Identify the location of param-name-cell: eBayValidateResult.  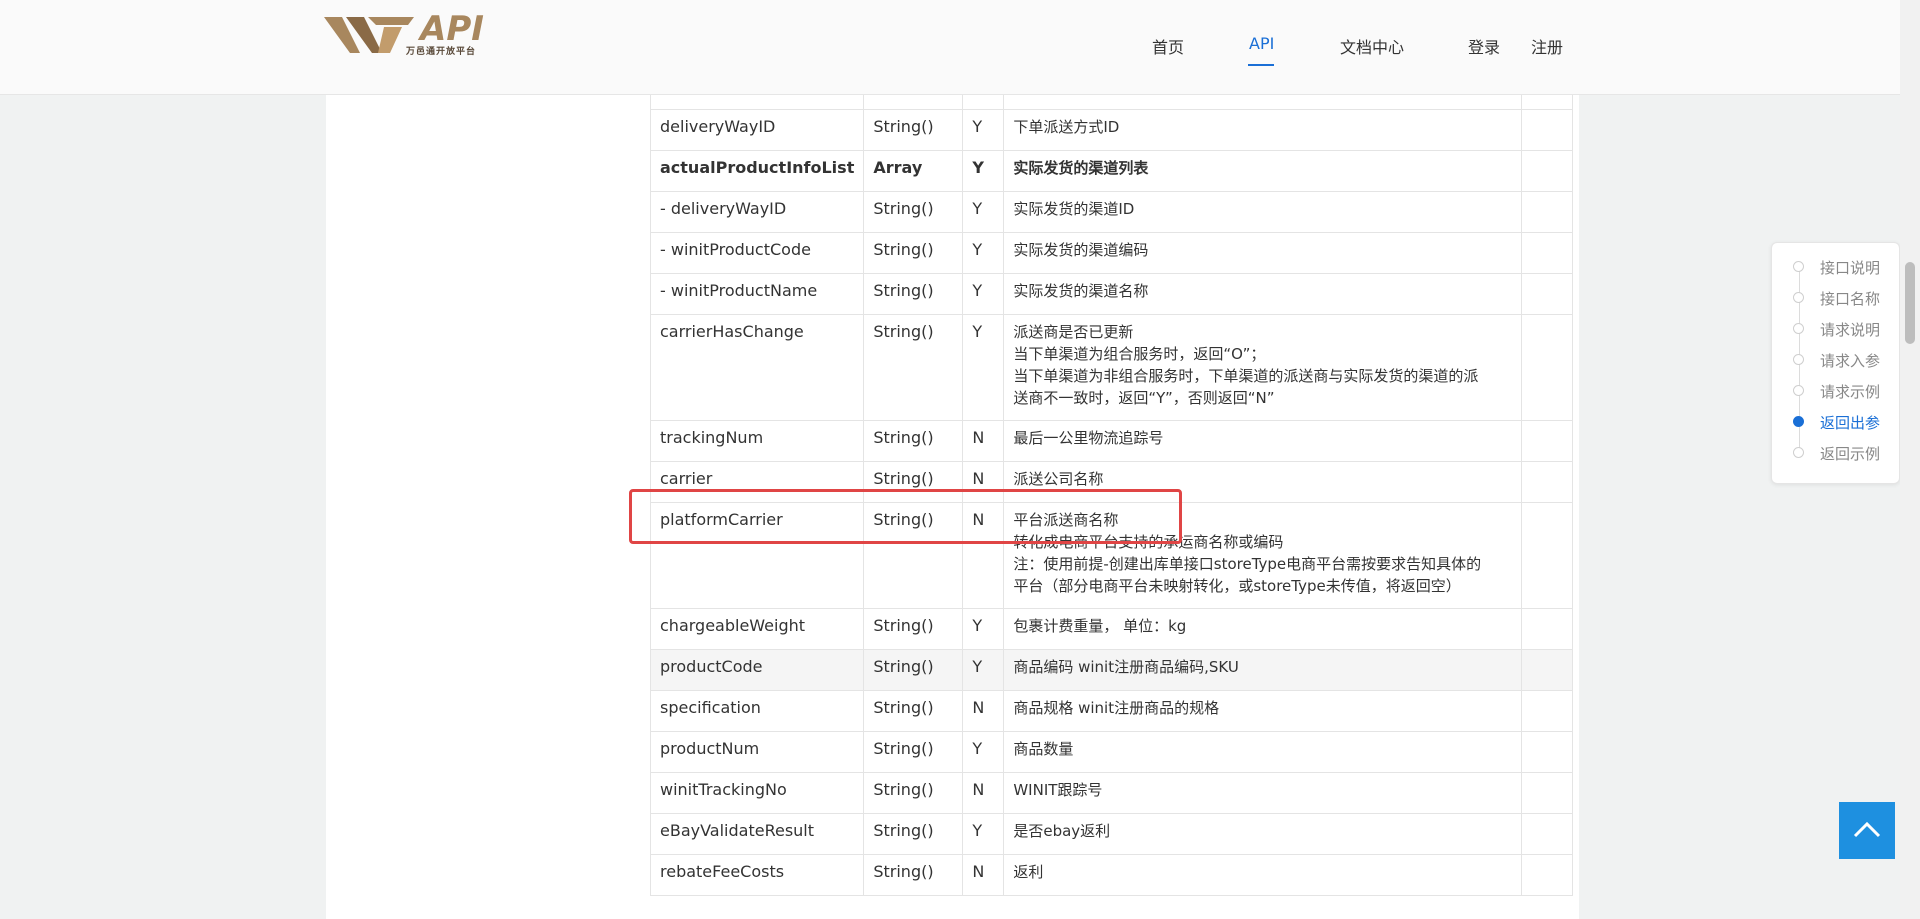
(757, 834).